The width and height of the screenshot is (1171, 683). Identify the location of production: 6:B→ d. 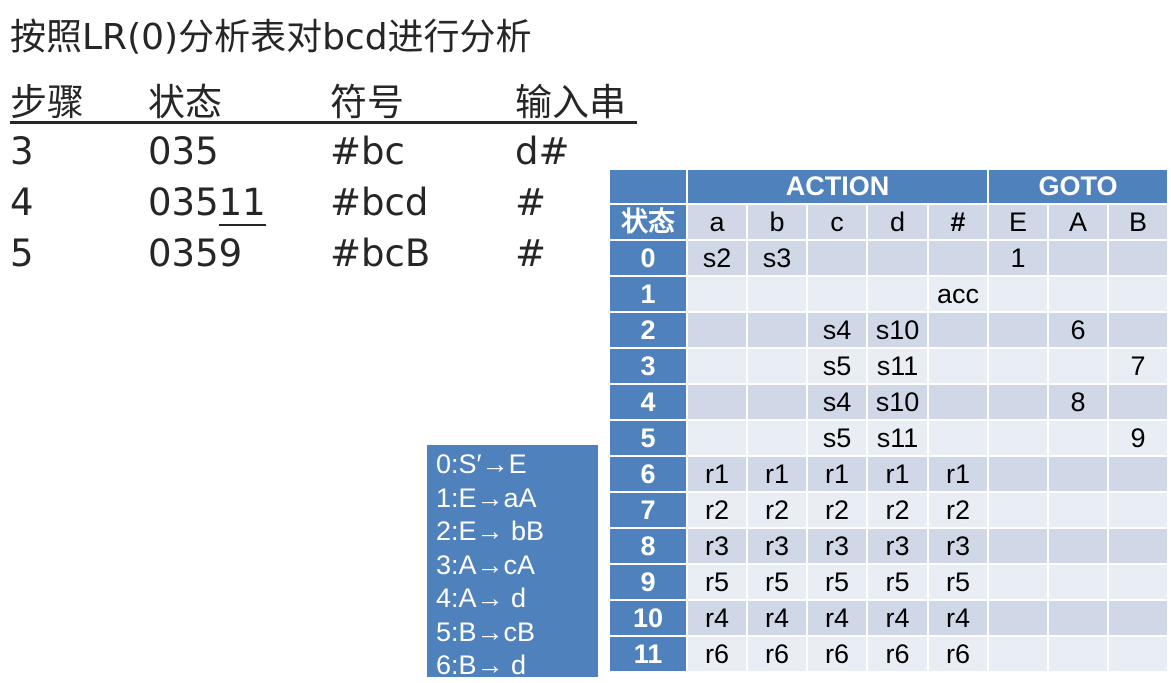
(481, 665).